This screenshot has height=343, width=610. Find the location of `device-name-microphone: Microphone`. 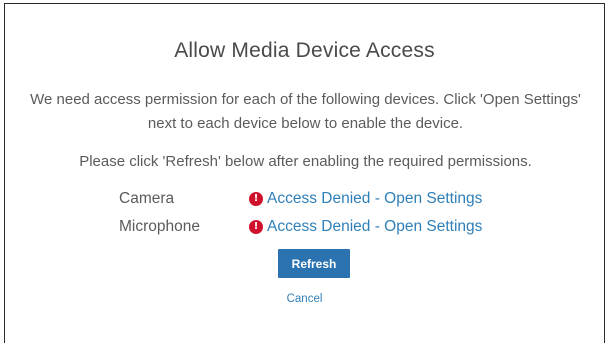

device-name-microphone: Microphone is located at coordinates (159, 226).